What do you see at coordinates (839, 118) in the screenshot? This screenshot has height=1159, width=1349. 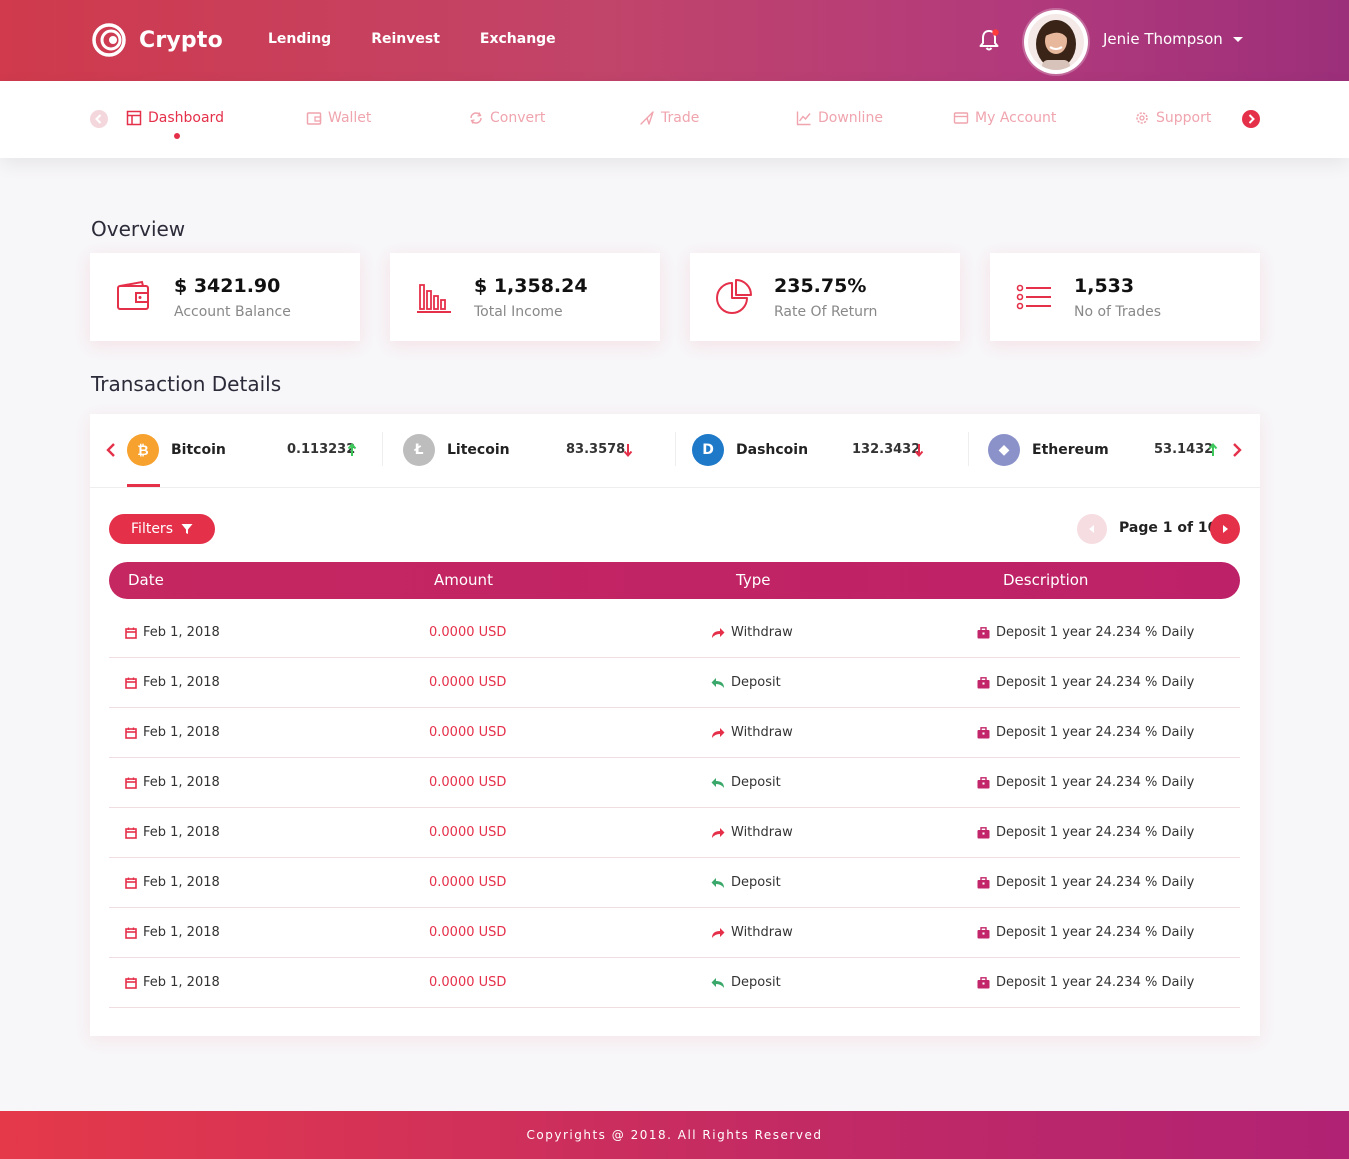 I see `subnav-item-downline: Downline` at bounding box center [839, 118].